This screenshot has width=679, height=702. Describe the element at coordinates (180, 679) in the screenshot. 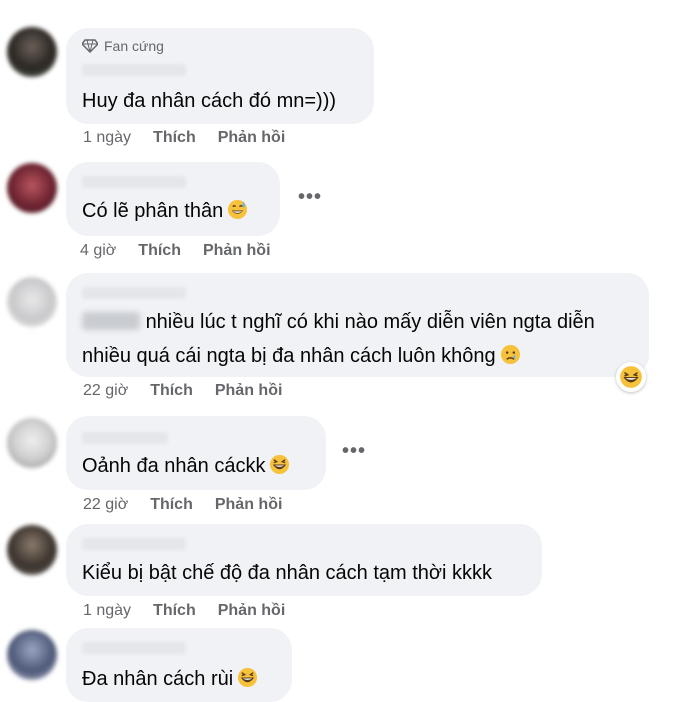

I see `comment-text: Đa nhân cách rùi` at that location.